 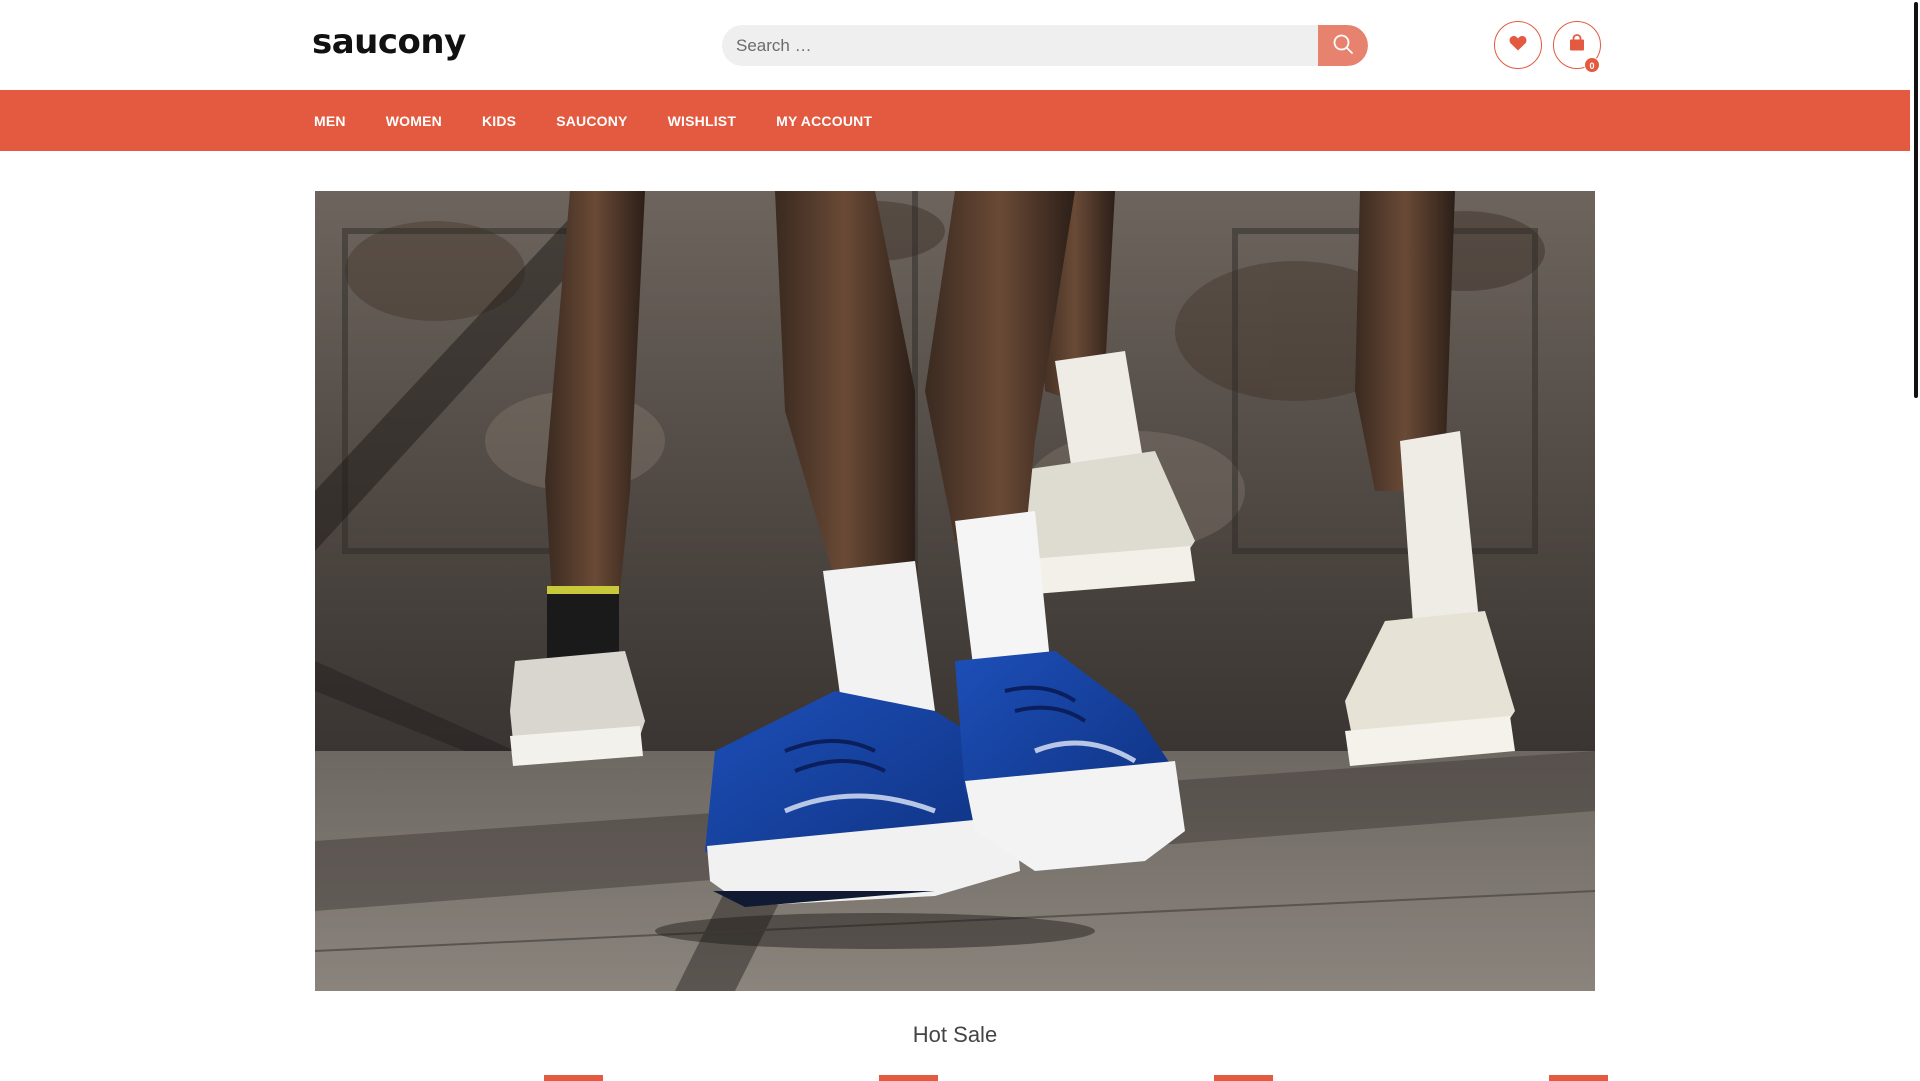 I want to click on nav-item-saucony: SAUCONY, so click(x=591, y=121).